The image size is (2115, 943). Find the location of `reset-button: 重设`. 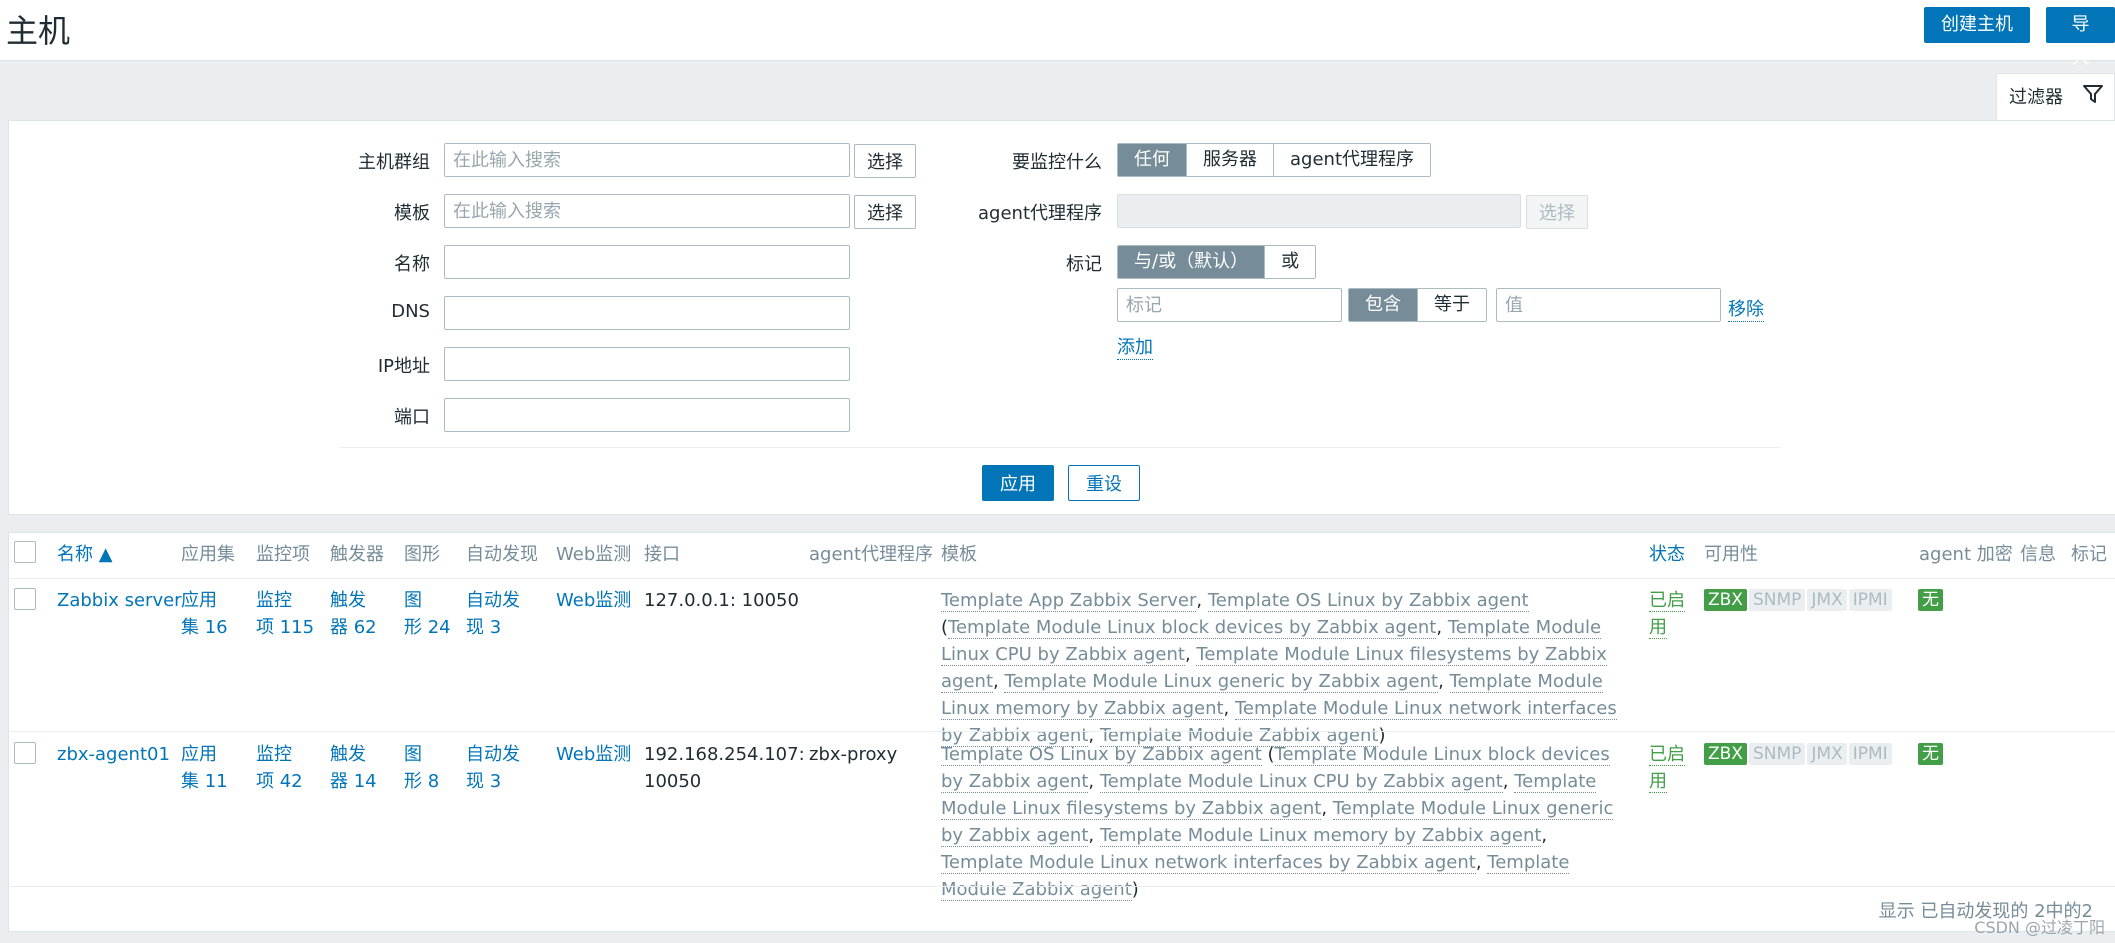

reset-button: 重设 is located at coordinates (1104, 483).